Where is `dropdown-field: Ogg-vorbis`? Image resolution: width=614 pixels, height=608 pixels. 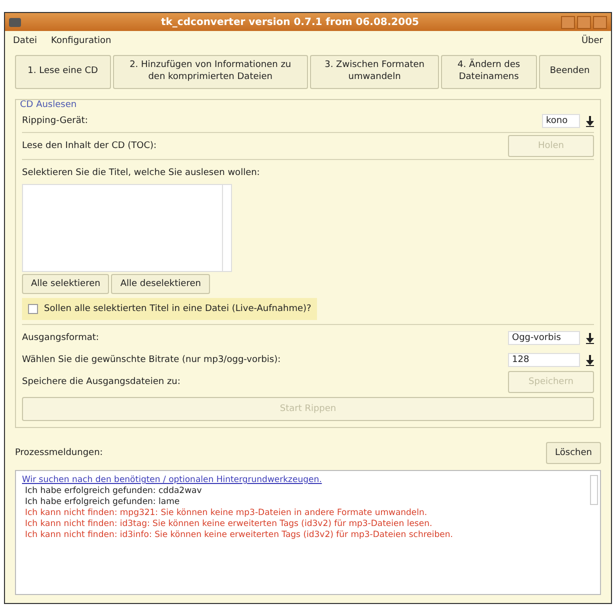
dropdown-field: Ogg-vorbis is located at coordinates (544, 338).